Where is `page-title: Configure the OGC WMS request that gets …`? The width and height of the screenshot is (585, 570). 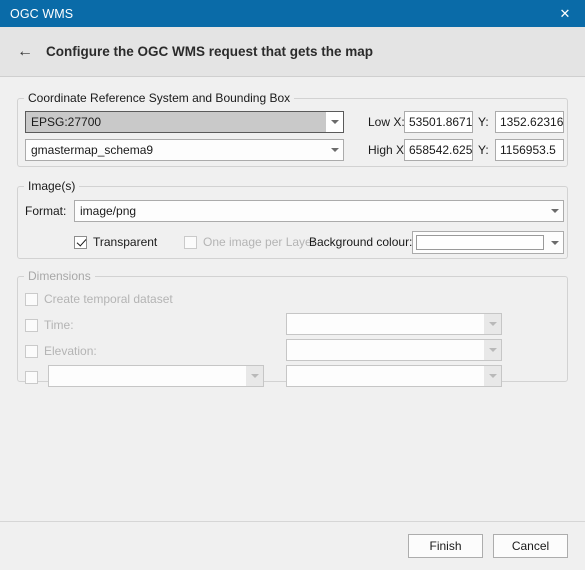
page-title: Configure the OGC WMS request that gets … is located at coordinates (210, 51).